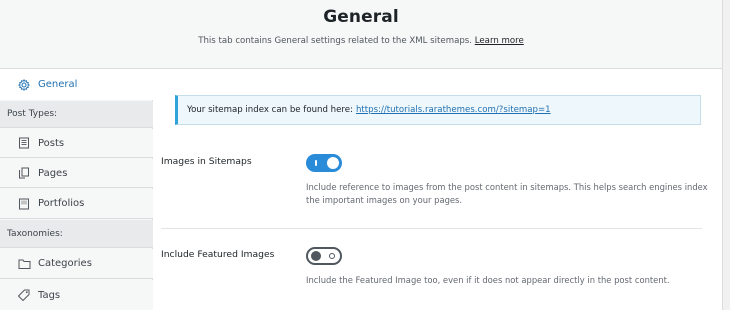  I want to click on sidebar-item-tags: Tags, so click(76, 295).